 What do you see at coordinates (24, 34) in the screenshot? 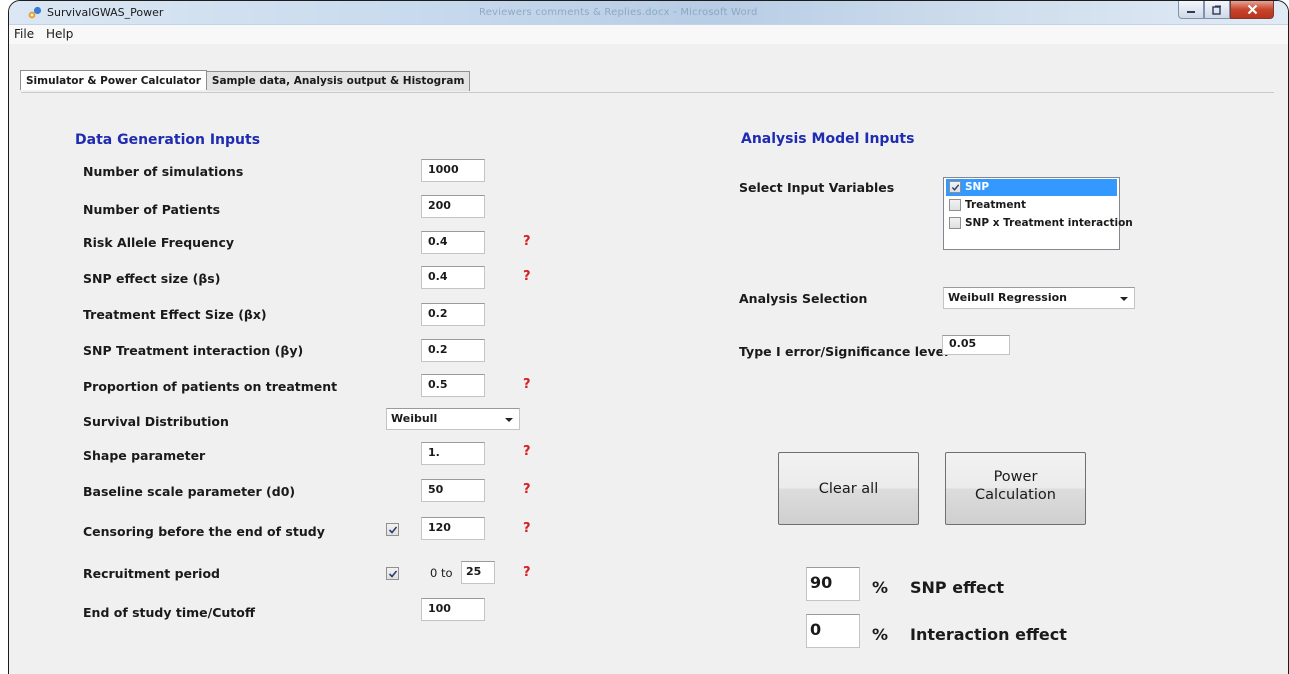
I see `menu-file: File` at bounding box center [24, 34].